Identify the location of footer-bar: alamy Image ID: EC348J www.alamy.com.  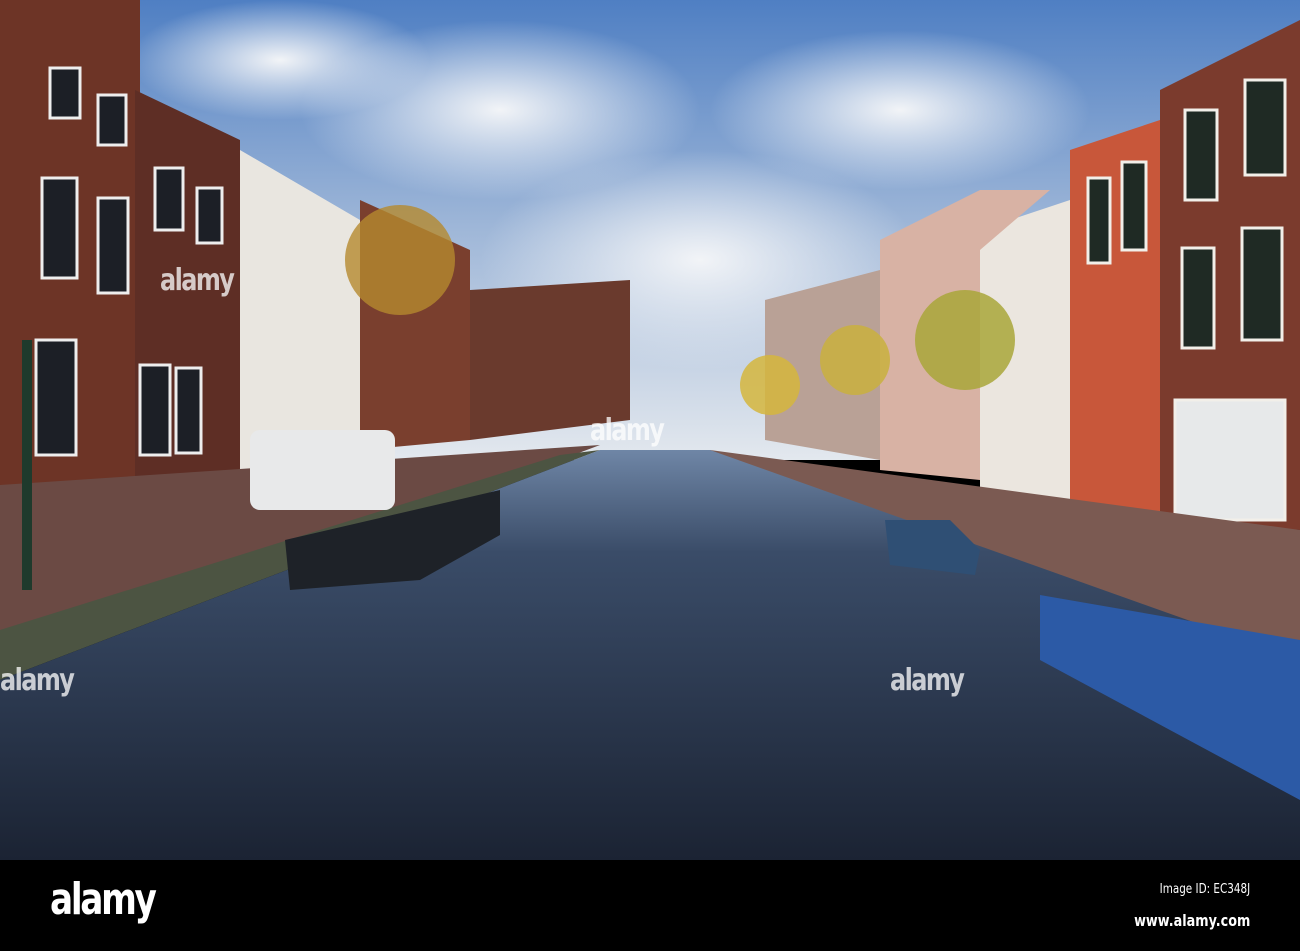
(650, 905).